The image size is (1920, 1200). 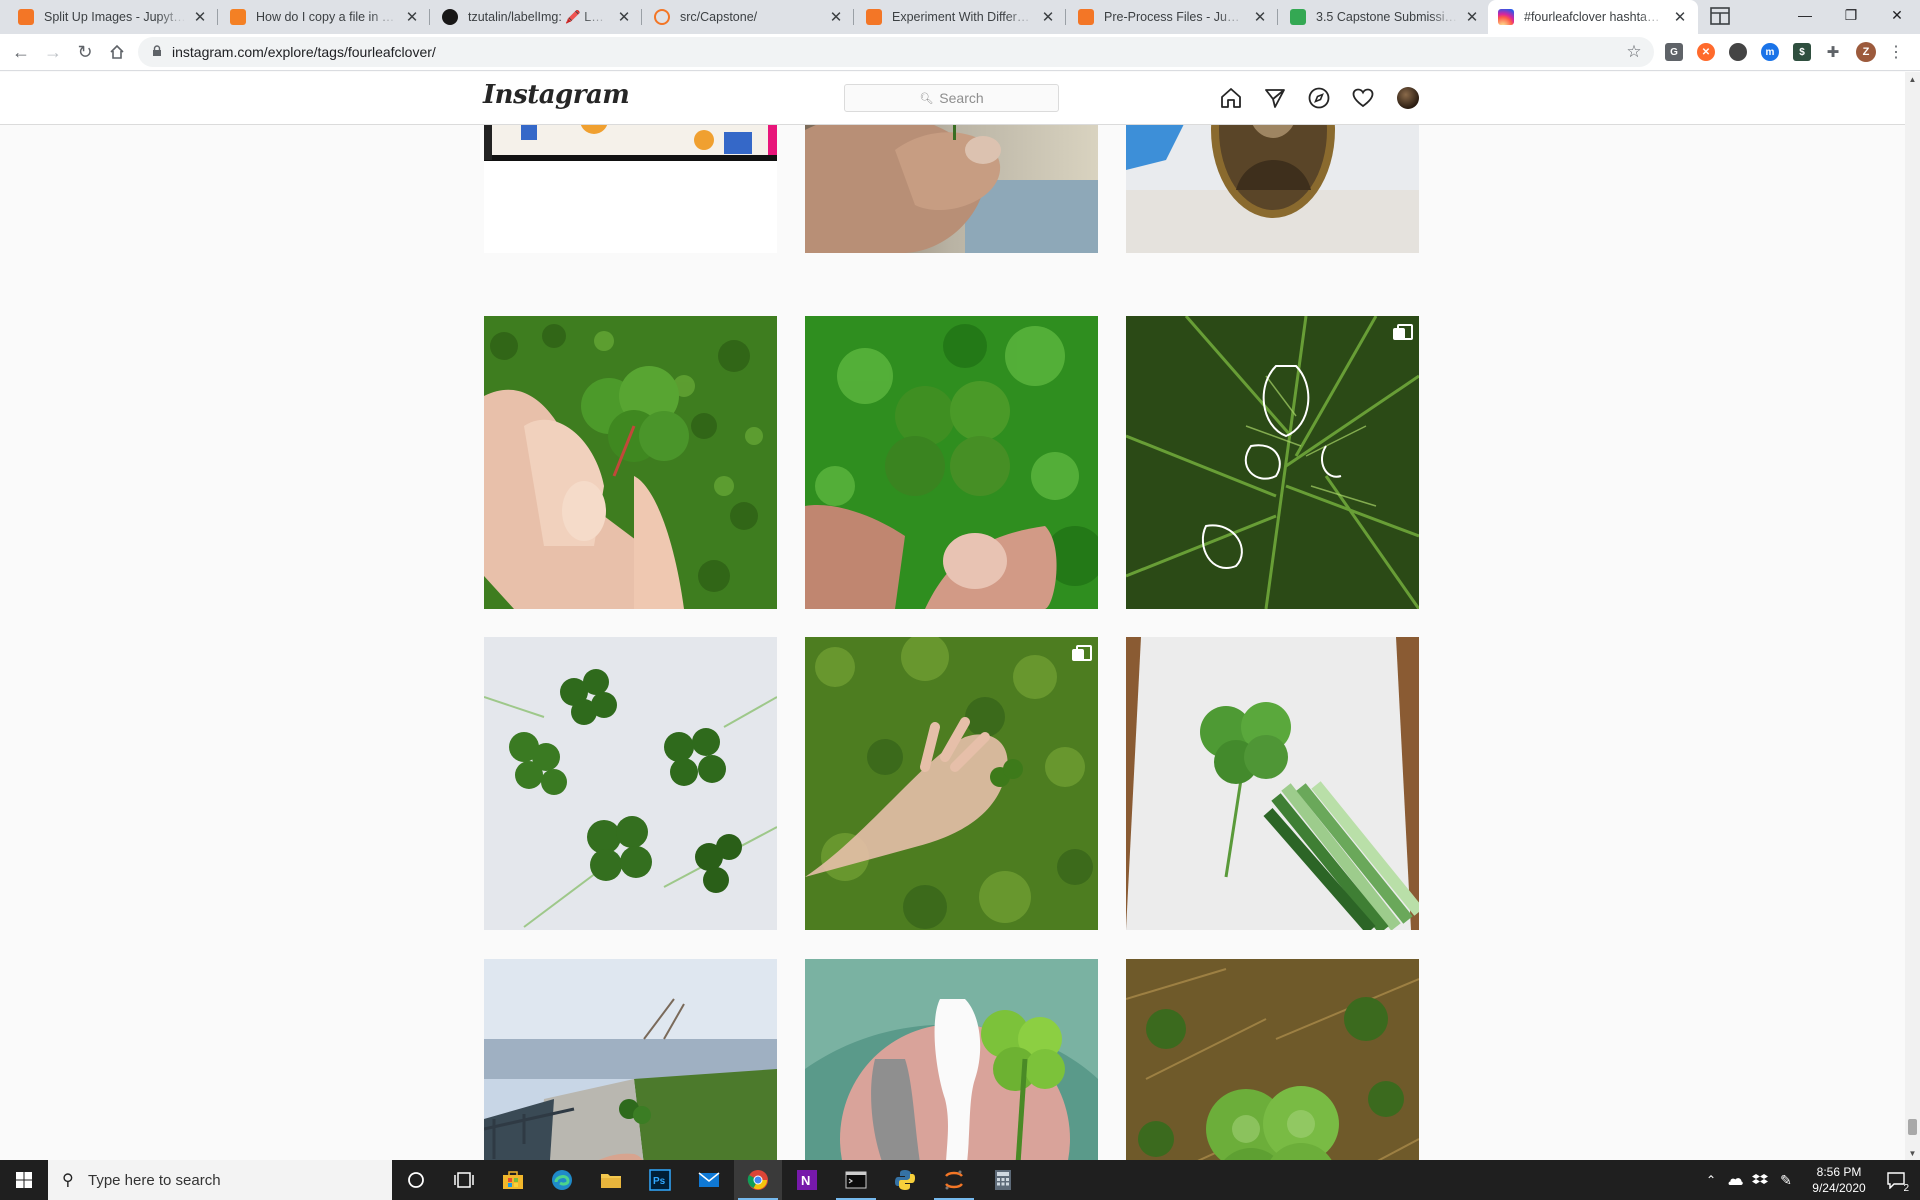 I want to click on instagram-icon, so click(x=1506, y=17).